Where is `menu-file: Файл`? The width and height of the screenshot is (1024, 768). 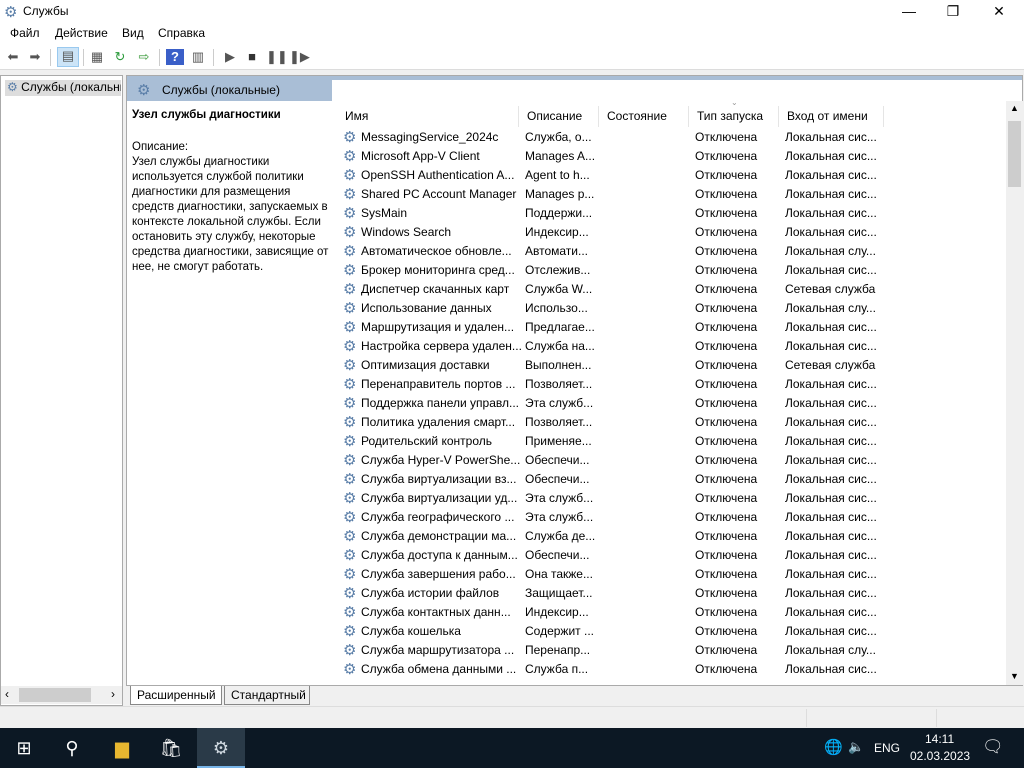
menu-file: Файл is located at coordinates (25, 33).